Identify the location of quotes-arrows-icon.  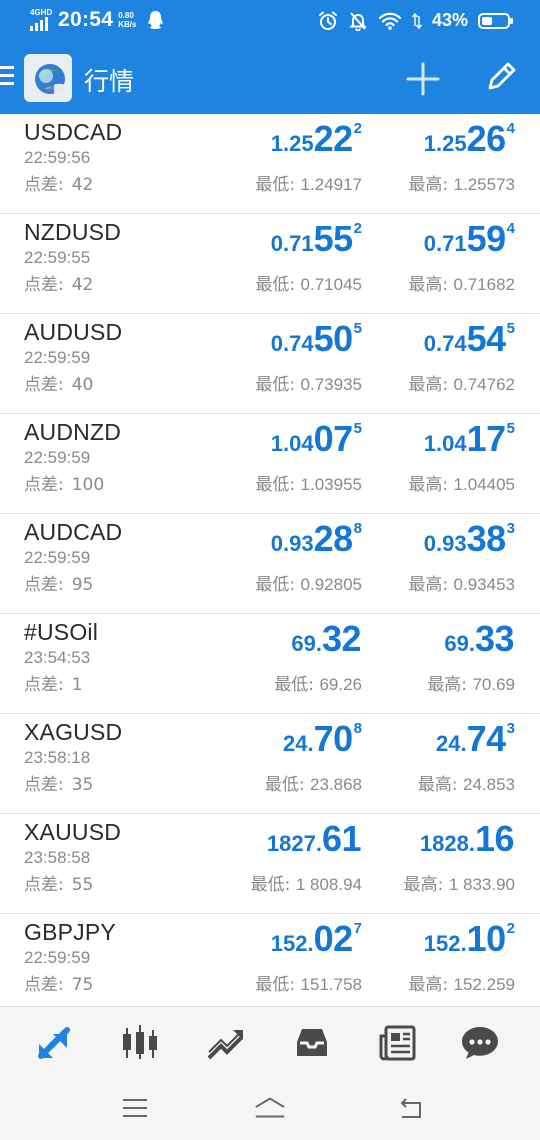
(54, 1043).